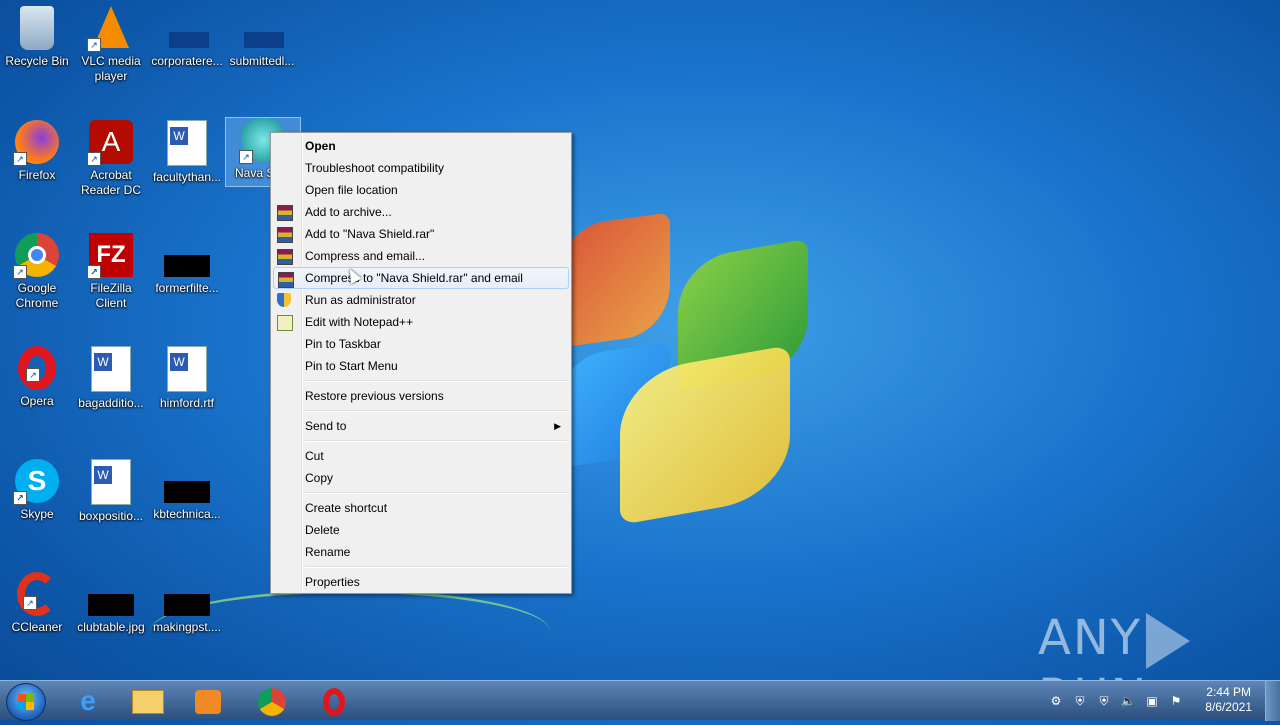 The image size is (1280, 725). I want to click on clock-date: 8/6/2021, so click(1228, 707).